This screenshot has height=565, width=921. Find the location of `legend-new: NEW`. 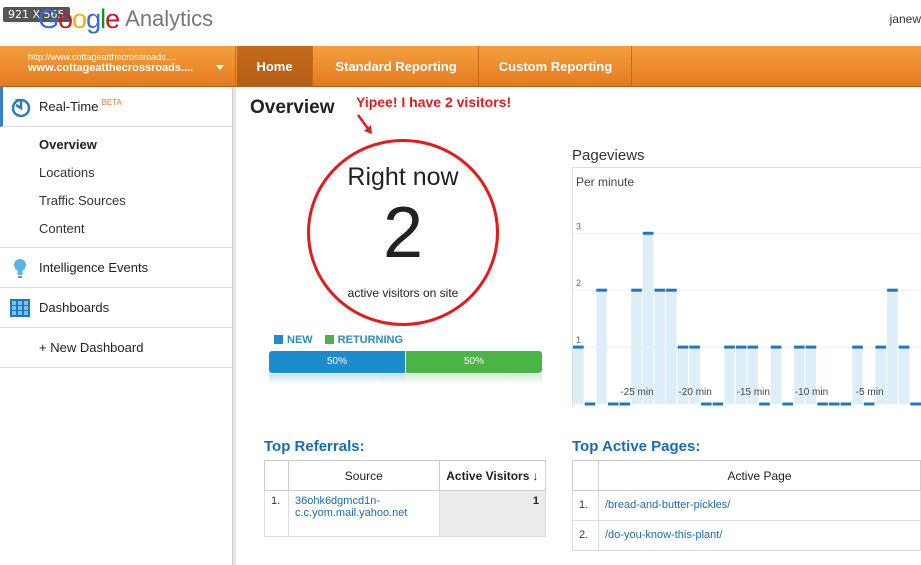

legend-new: NEW is located at coordinates (293, 340).